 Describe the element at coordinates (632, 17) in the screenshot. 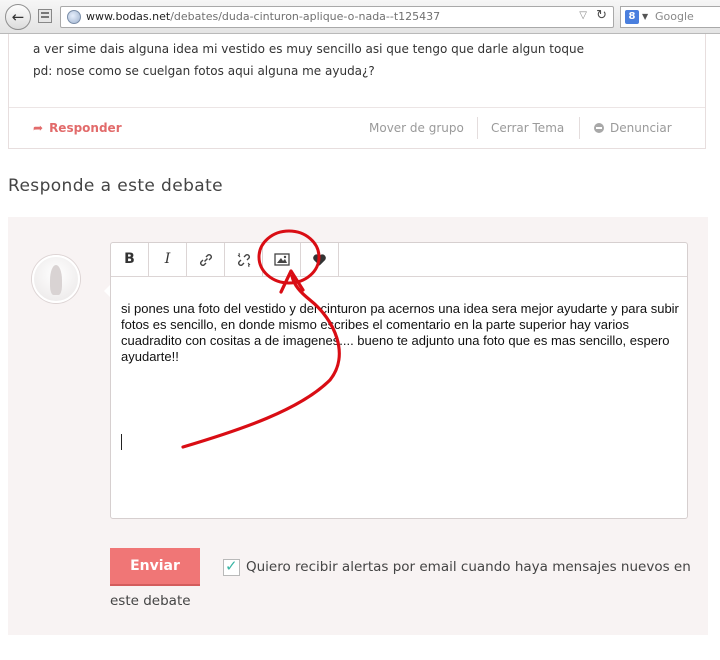

I see `google-search-icon: 8` at that location.